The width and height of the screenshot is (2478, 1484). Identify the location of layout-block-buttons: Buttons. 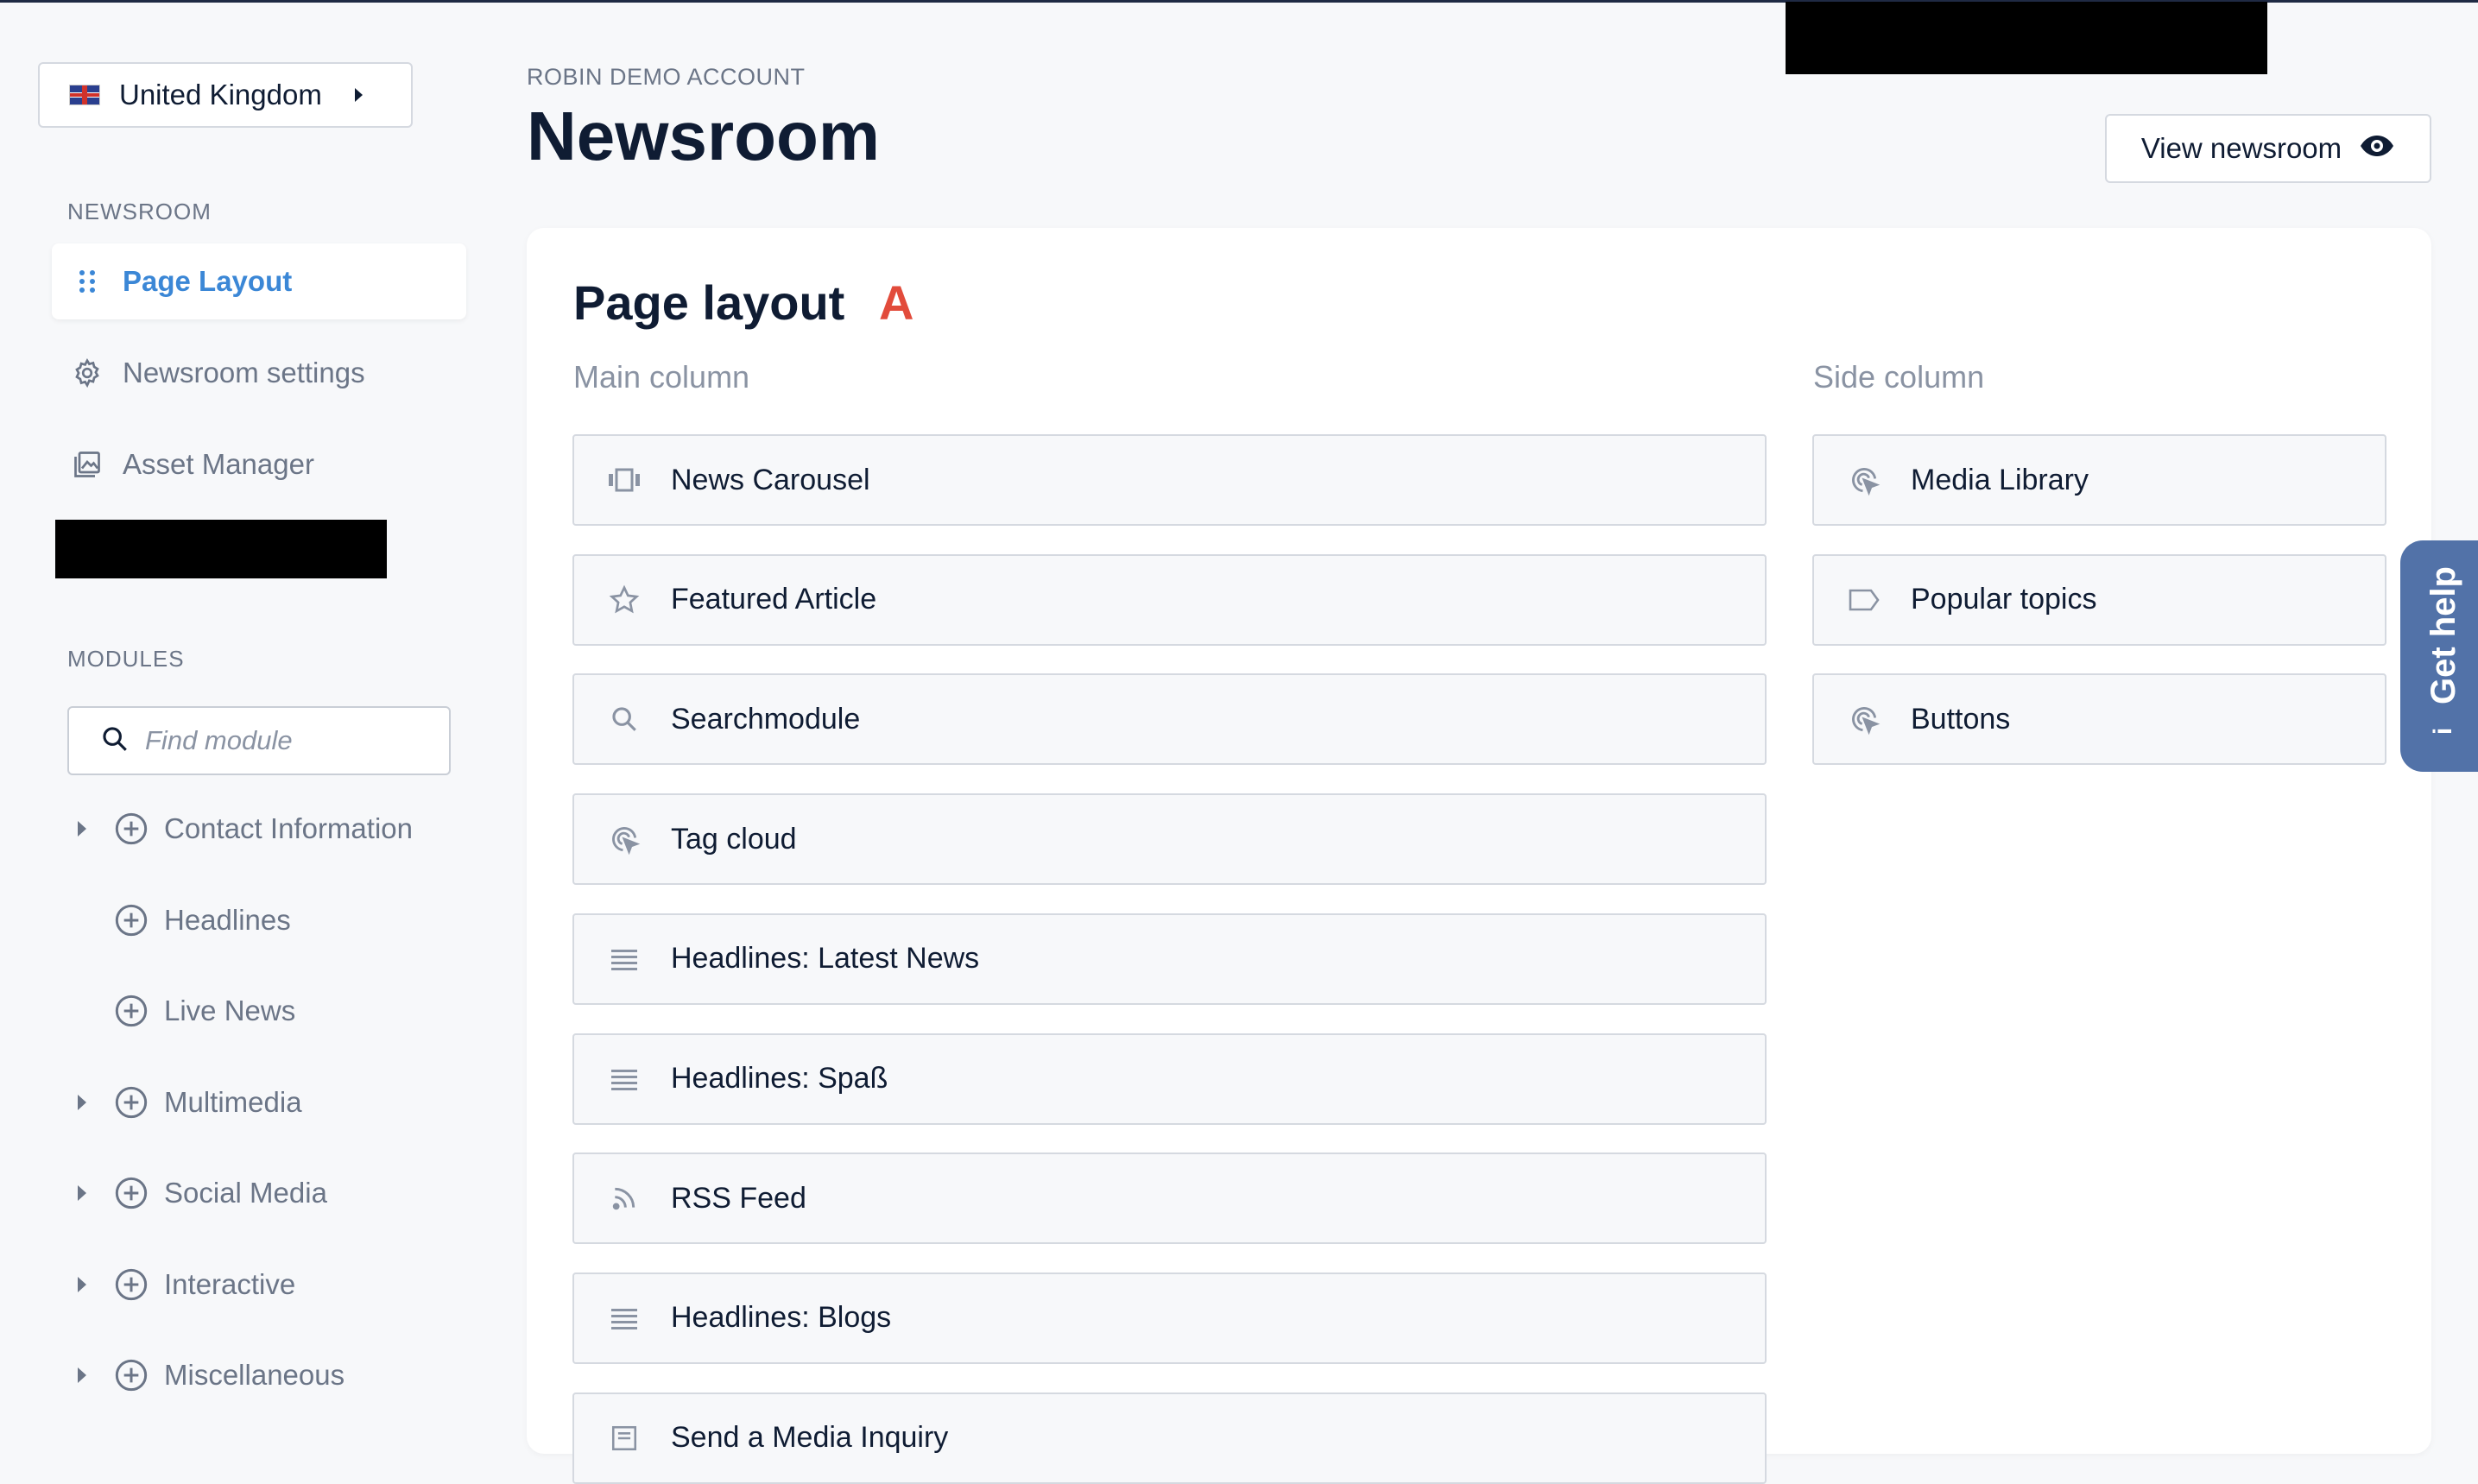
(2099, 719).